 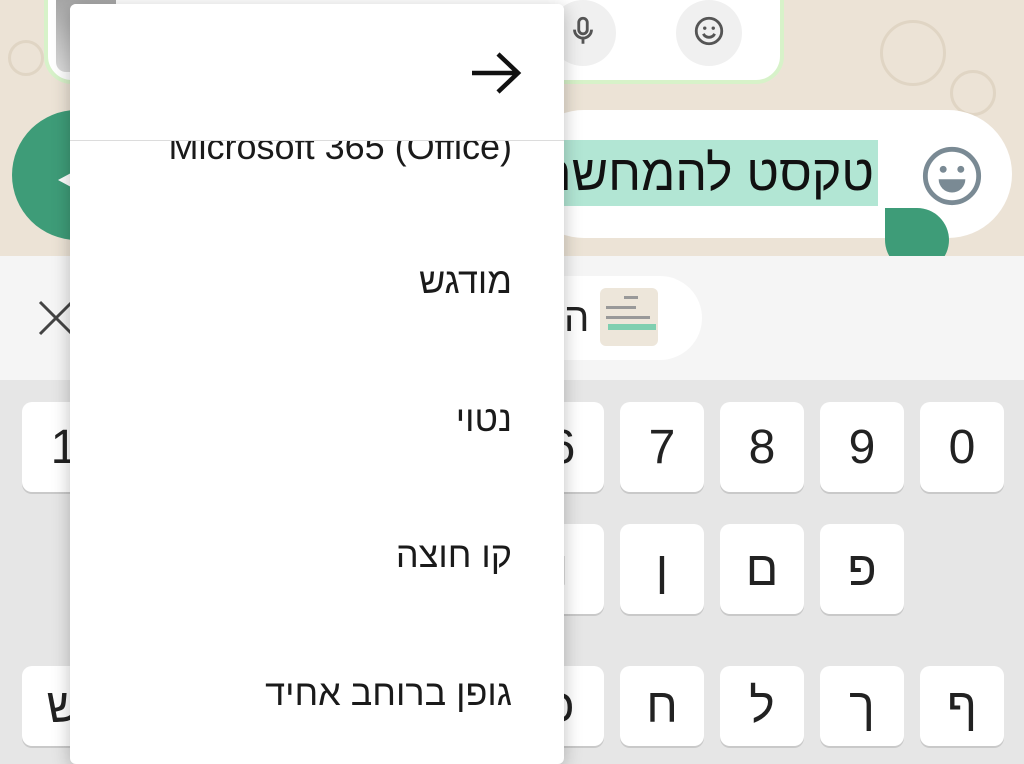 I want to click on key: 8, so click(x=762, y=447).